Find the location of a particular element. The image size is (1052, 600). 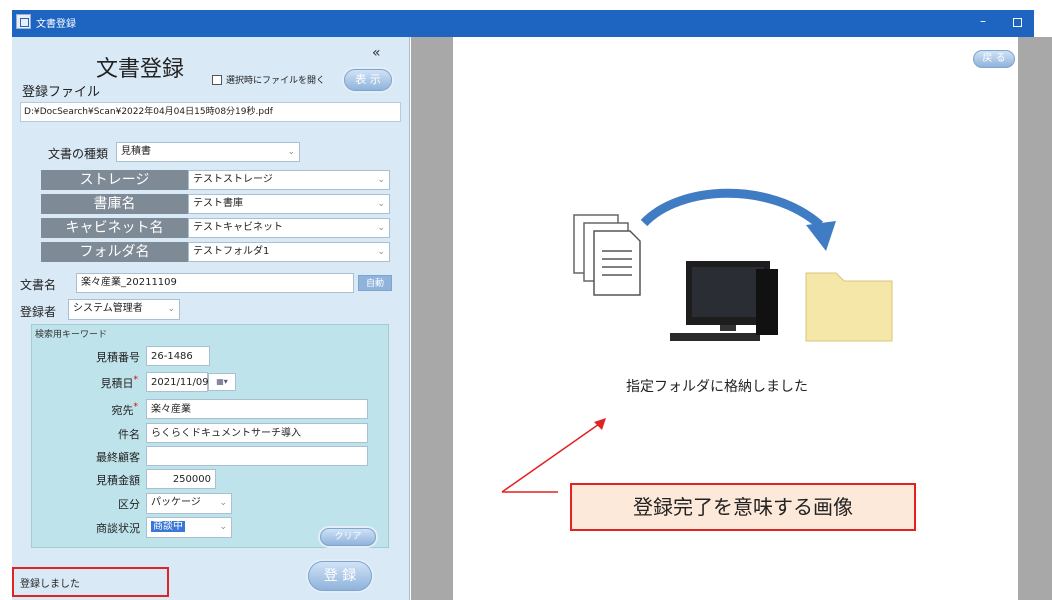

doc-type-label: 文書の種類 is located at coordinates (78, 154).